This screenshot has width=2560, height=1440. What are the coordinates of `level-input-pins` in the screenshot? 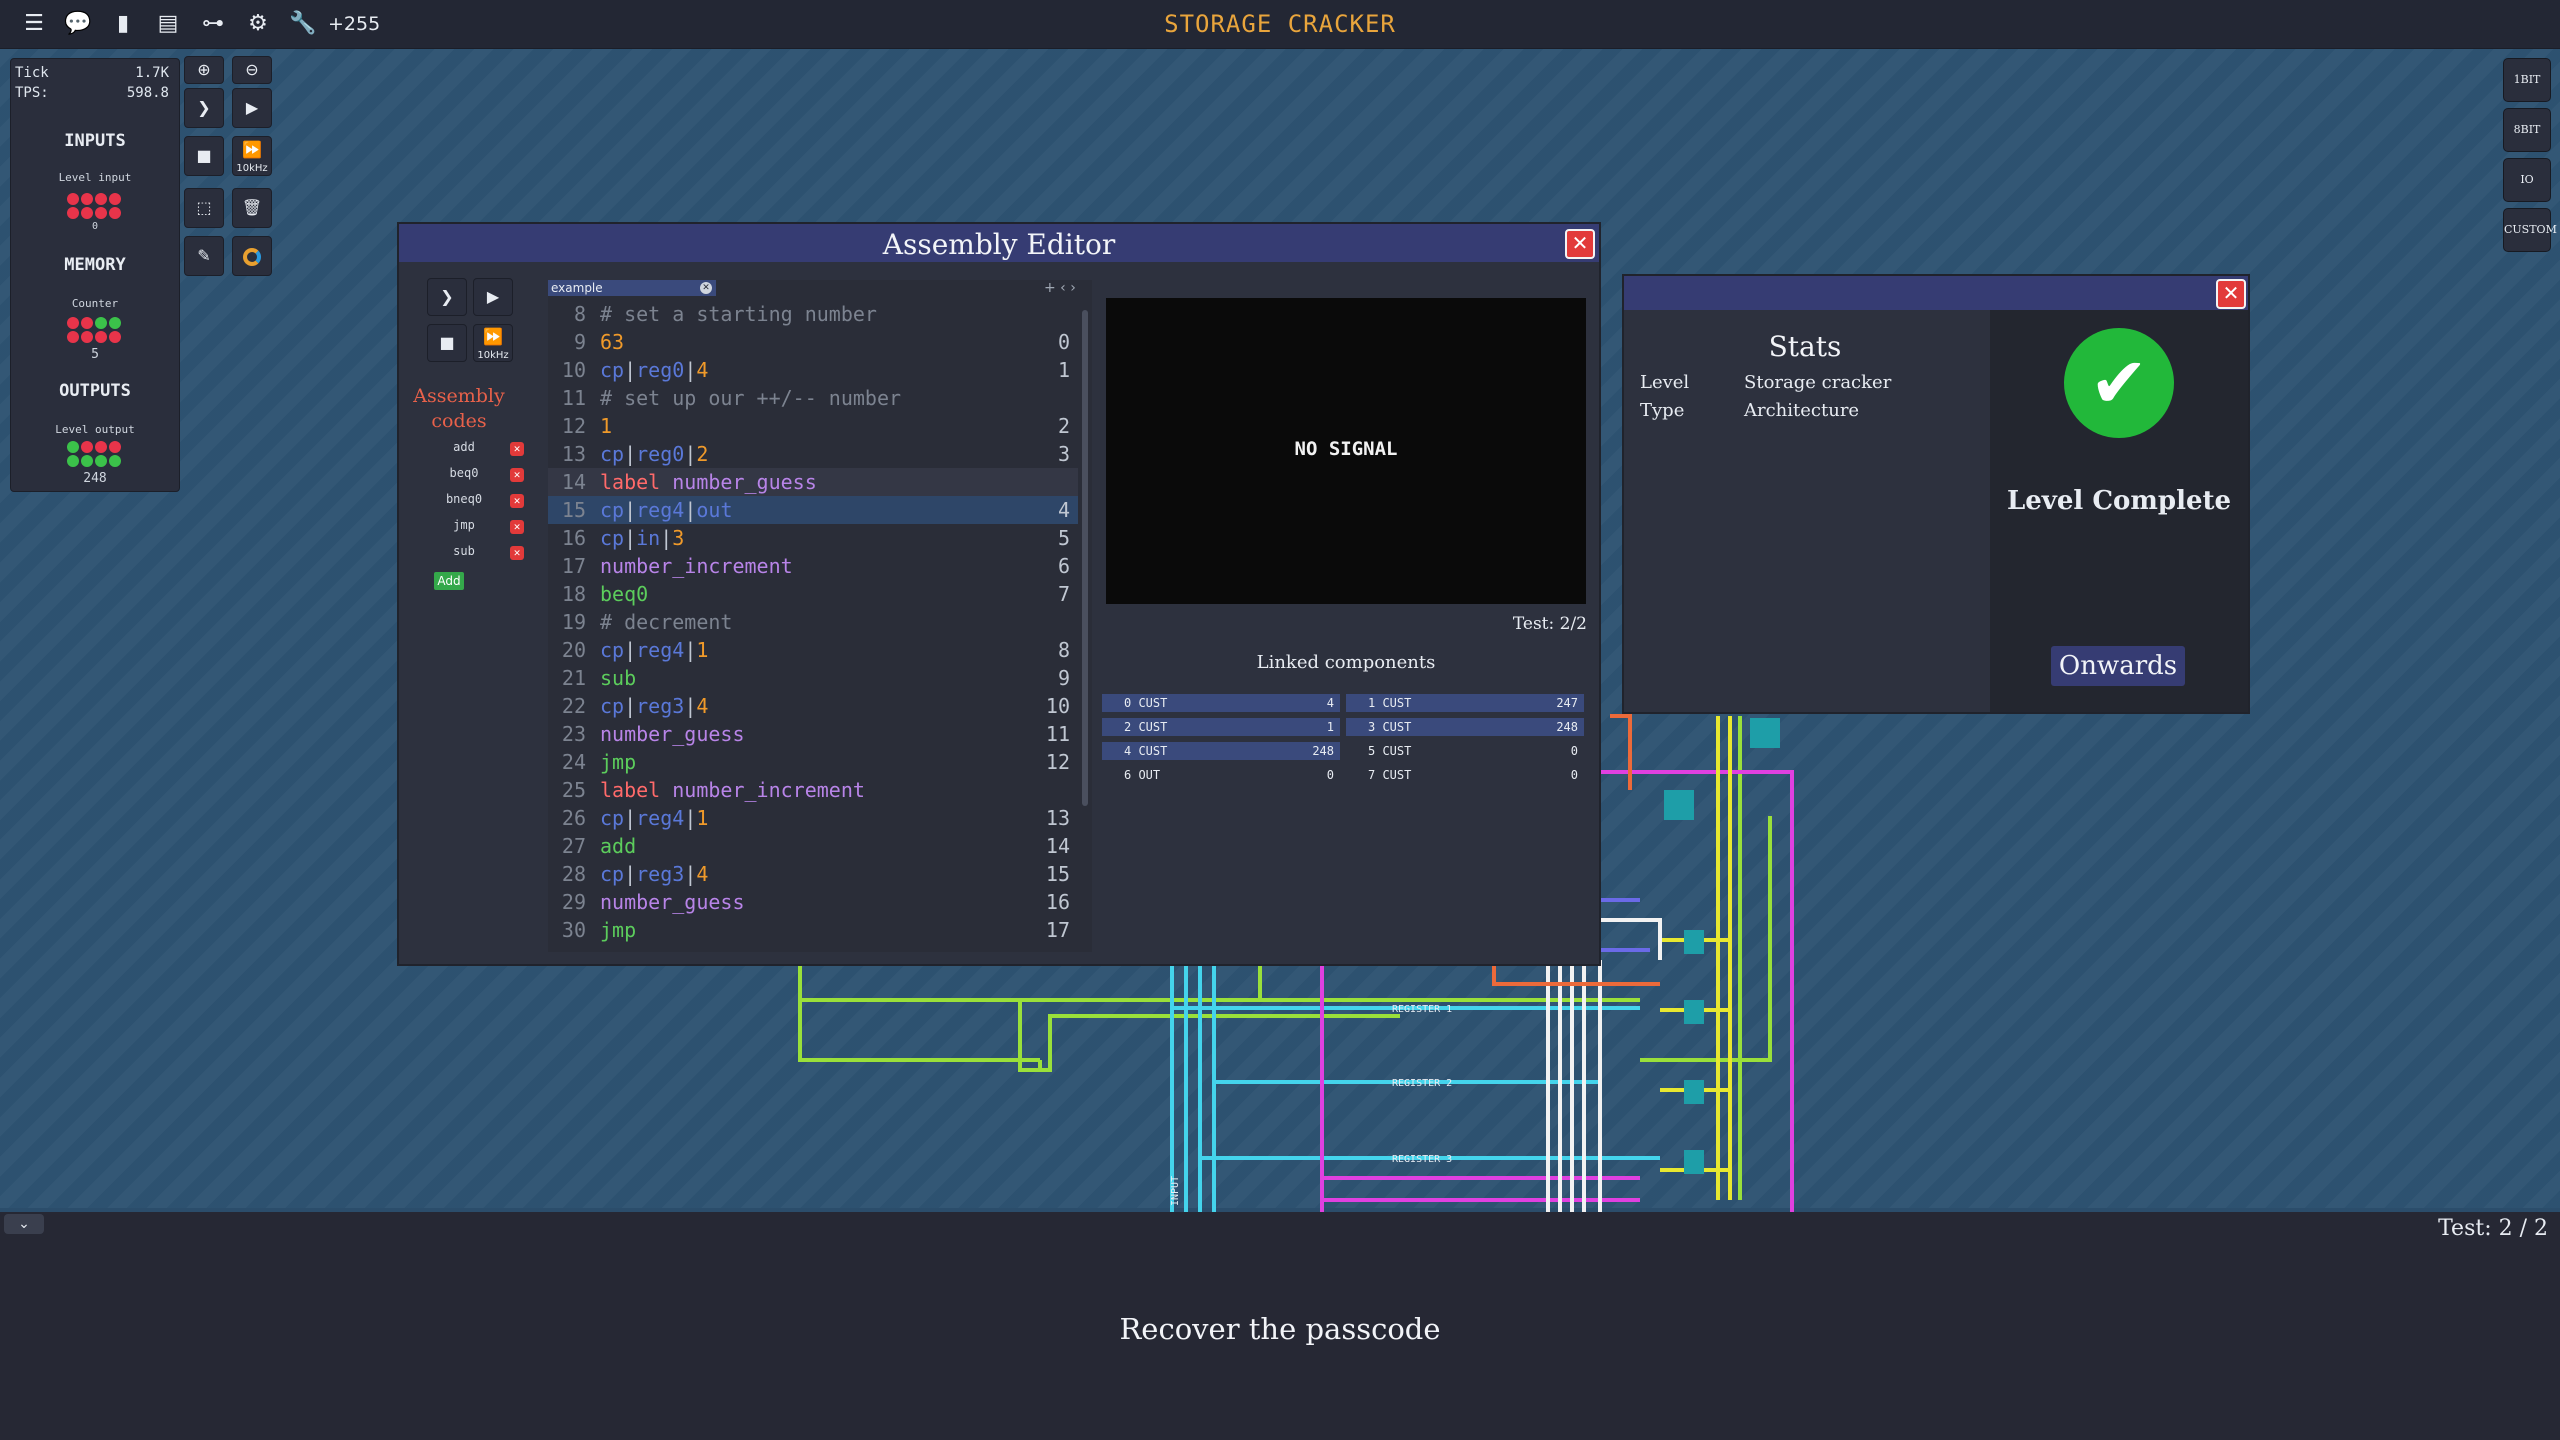 It's located at (96, 206).